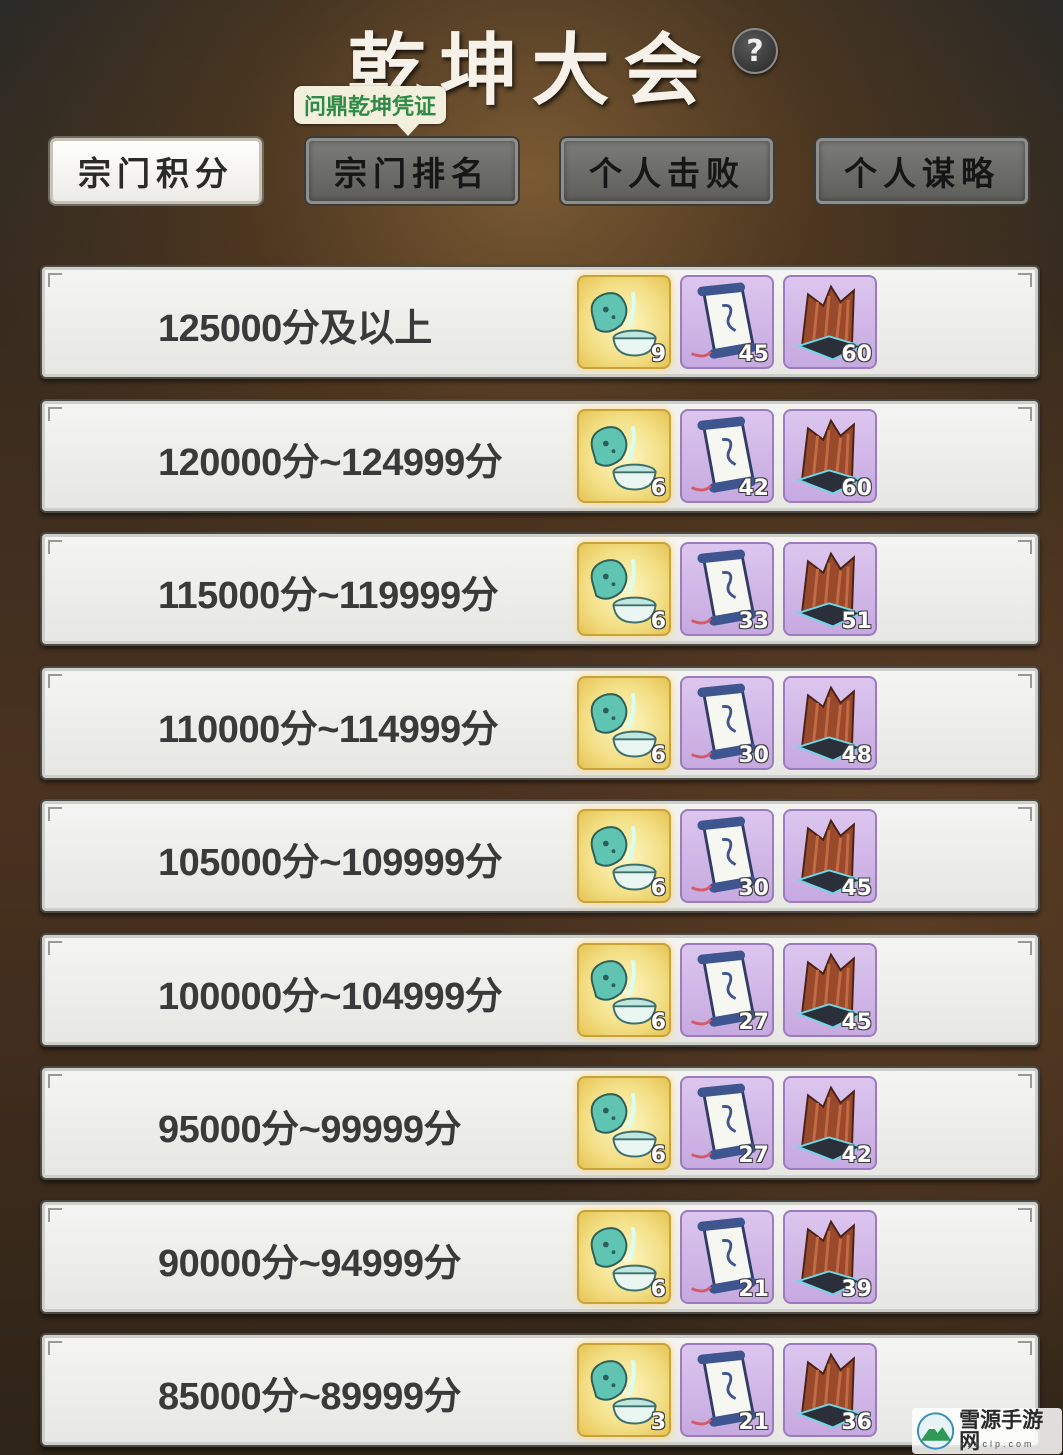  I want to click on reward-row: 120000分~124999分 6 42 60, so click(540, 455).